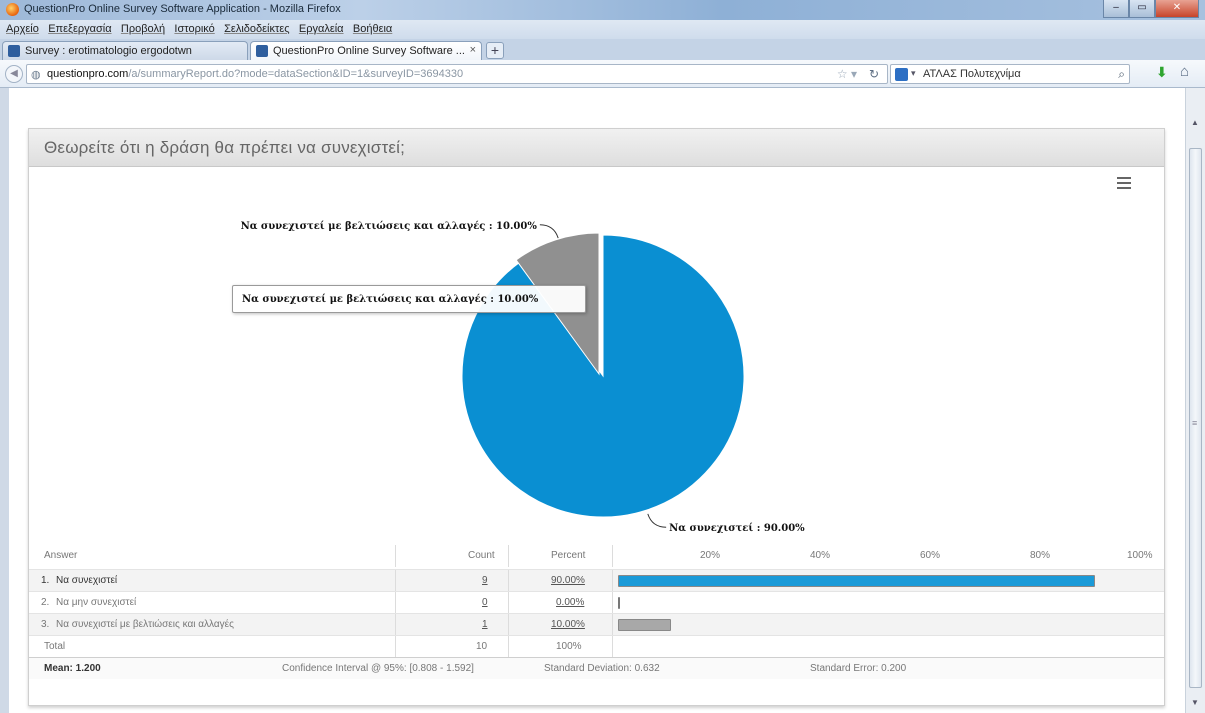 Image resolution: width=1205 pixels, height=713 pixels. Describe the element at coordinates (96, 602) in the screenshot. I see `row-answer: Να μην συνεχιστεί` at that location.